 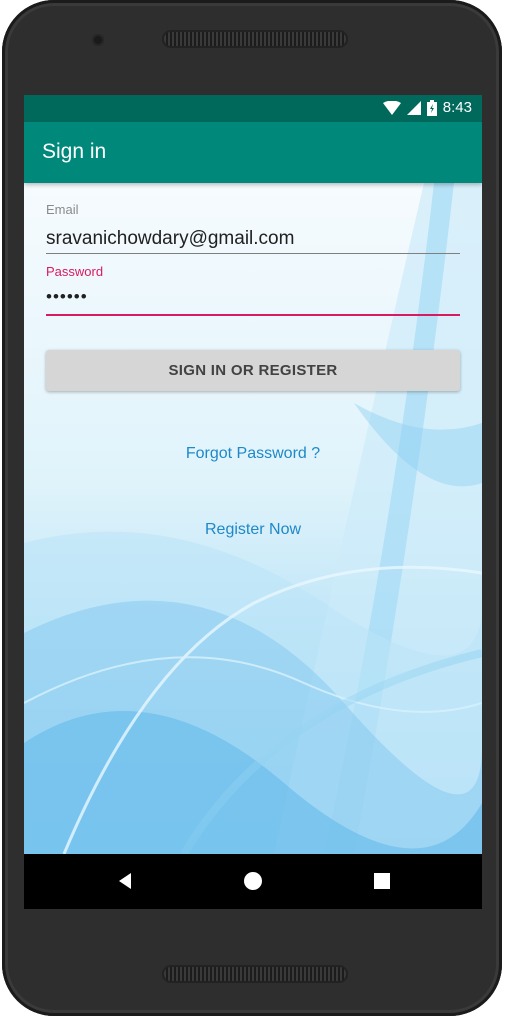 What do you see at coordinates (253, 370) in the screenshot?
I see `sign-in-or-register-button: SIGN IN OR REGISTER` at bounding box center [253, 370].